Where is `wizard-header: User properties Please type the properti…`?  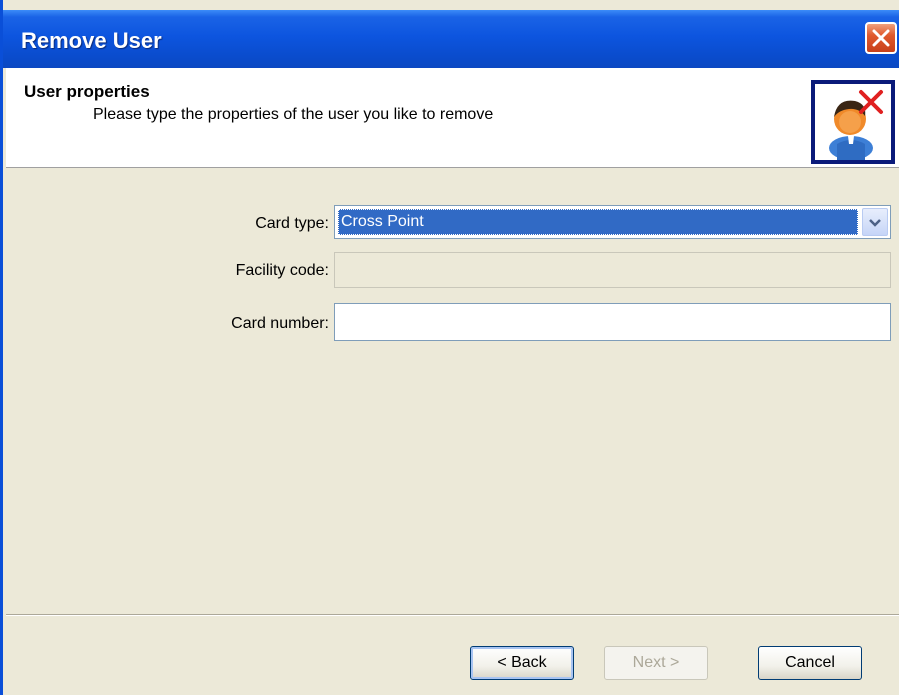 wizard-header: User properties Please type the properti… is located at coordinates (452, 118).